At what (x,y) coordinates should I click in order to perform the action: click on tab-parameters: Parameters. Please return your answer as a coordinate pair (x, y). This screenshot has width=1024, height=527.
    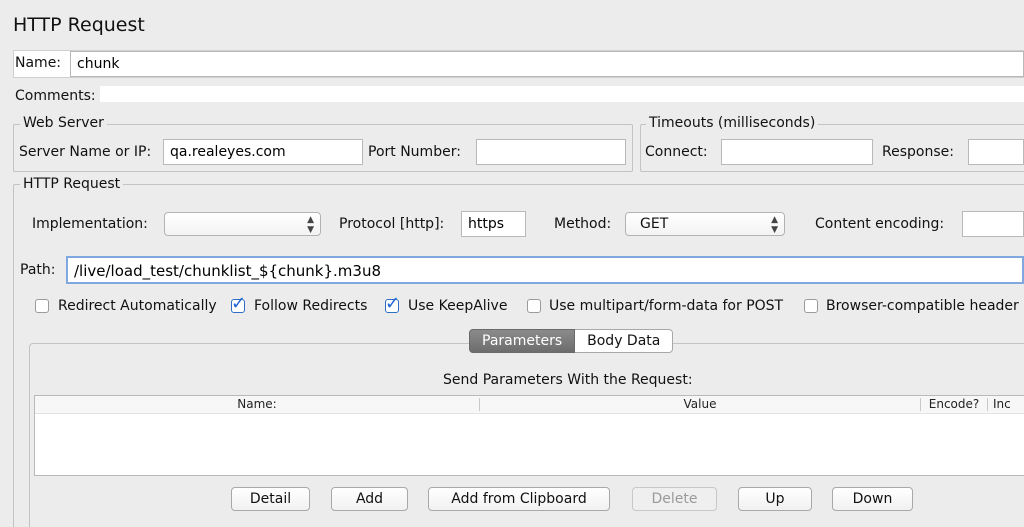
    Looking at the image, I should click on (522, 341).